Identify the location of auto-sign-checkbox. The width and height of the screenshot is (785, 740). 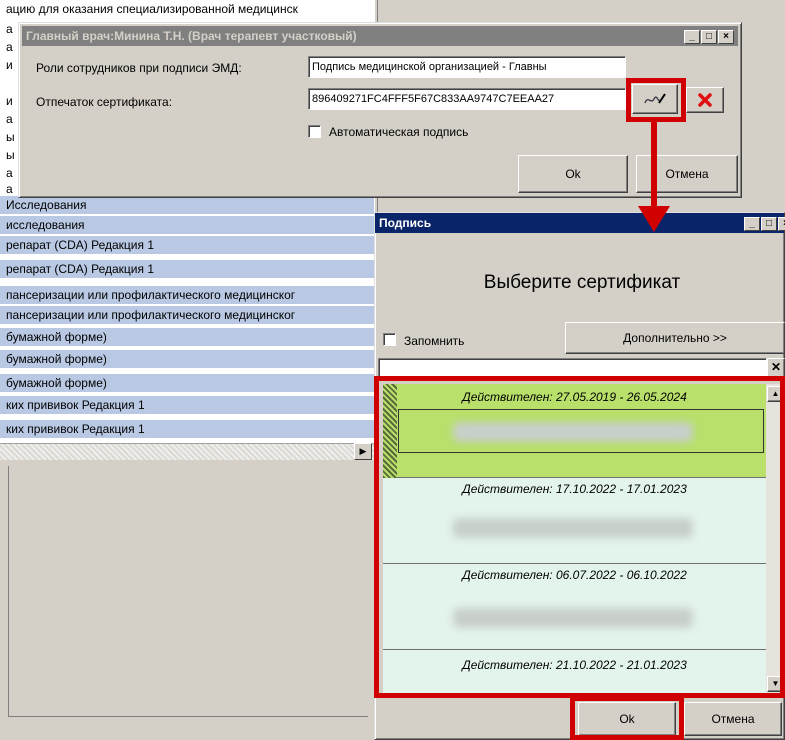
(314, 131).